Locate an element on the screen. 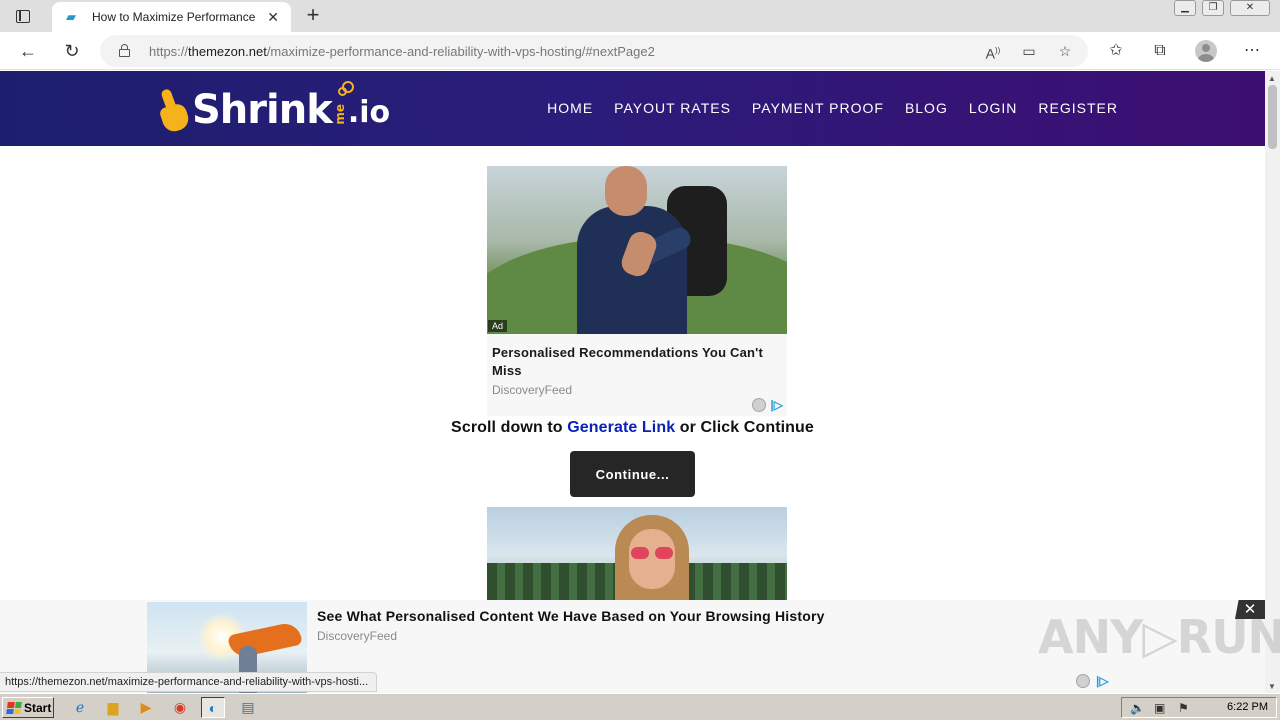 The height and width of the screenshot is (720, 1280). bottom-ad-source: DiscoveryFeed is located at coordinates (357, 636).